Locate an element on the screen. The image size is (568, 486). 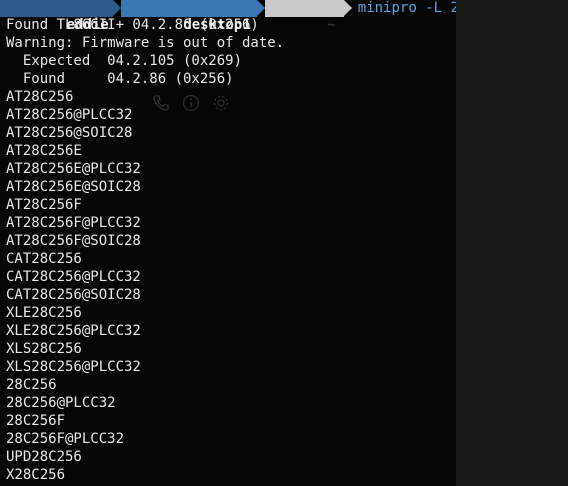
phone-icon is located at coordinates (161, 103).